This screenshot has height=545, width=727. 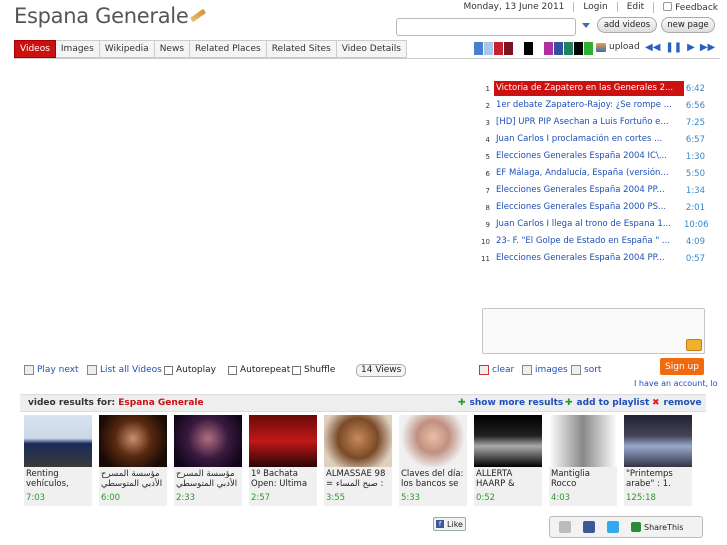 I want to click on video-result-item: Mantiglia Rocco Montana CGD 4:03, so click(x=583, y=460).